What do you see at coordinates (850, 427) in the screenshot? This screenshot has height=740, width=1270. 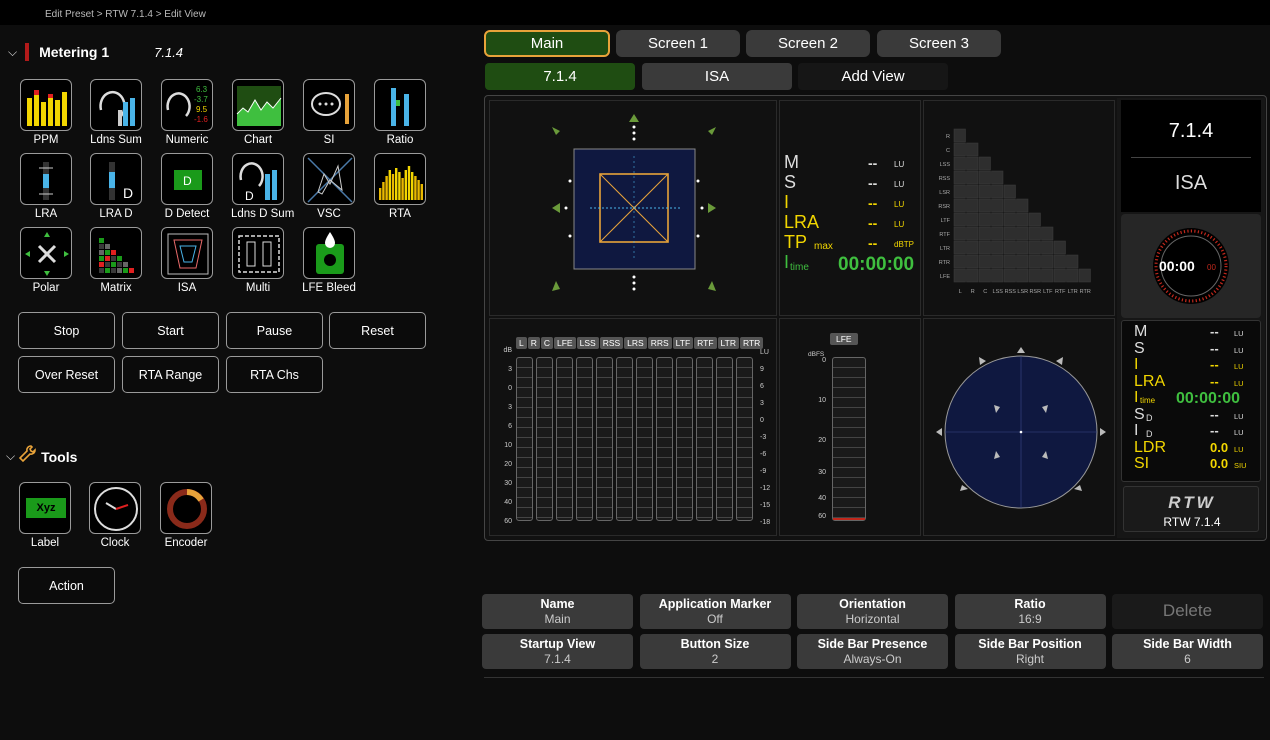 I see `lfe-pane: LFE dBFS 0 10 20 30 40 60` at bounding box center [850, 427].